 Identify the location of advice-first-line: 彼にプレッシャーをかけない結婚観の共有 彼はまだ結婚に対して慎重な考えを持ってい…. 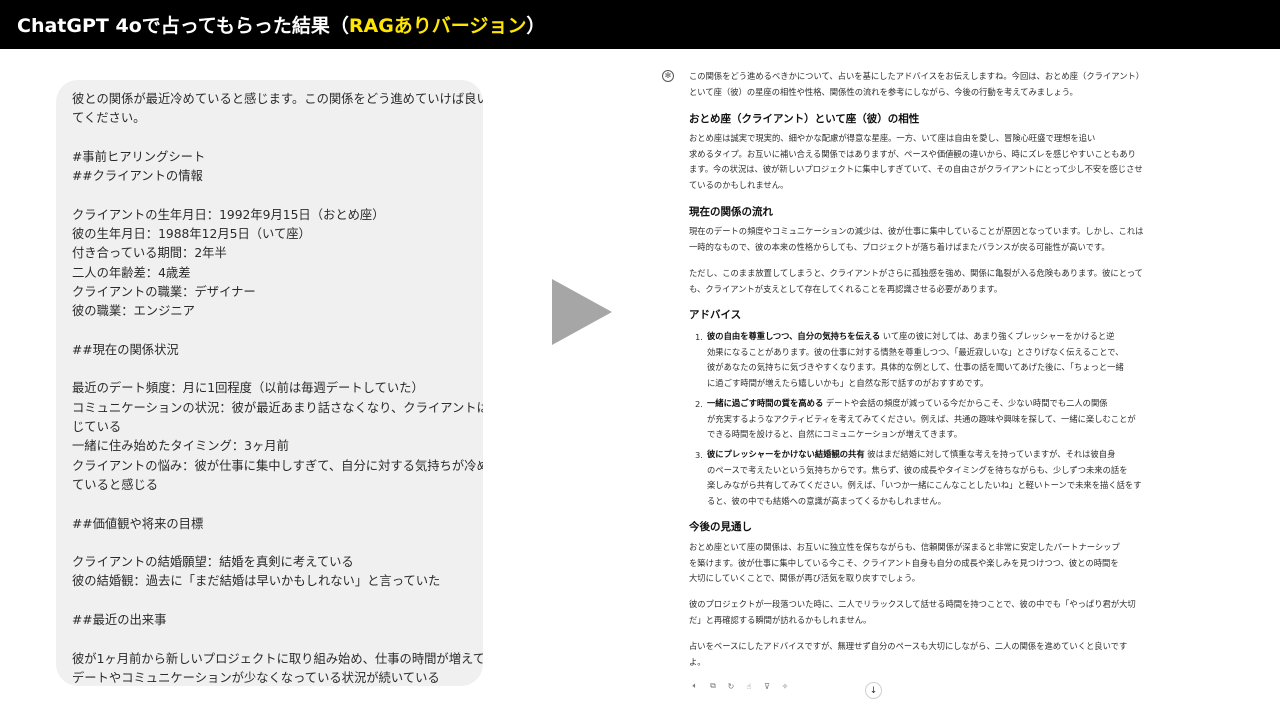
(911, 455).